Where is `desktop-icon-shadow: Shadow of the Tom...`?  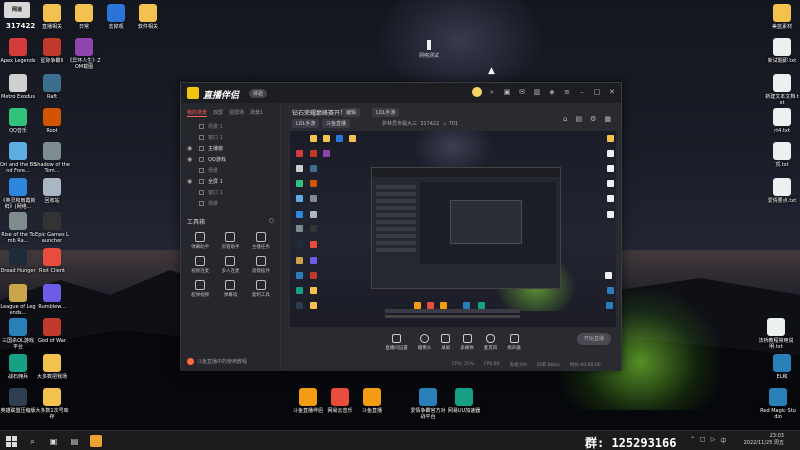
desktop-icon-shadow: Shadow of the Tom... is located at coordinates (52, 158).